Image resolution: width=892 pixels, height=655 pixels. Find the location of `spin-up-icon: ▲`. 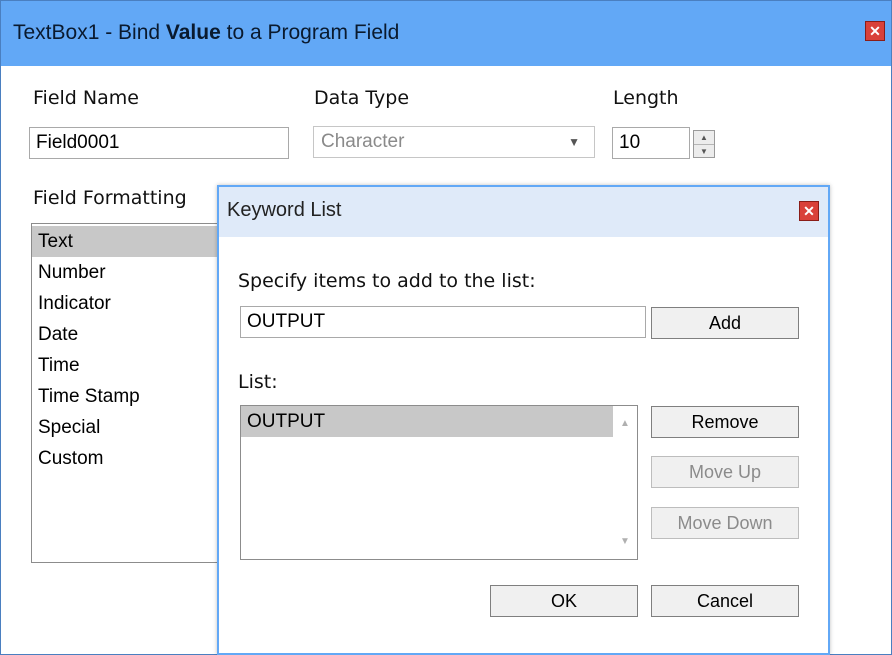

spin-up-icon: ▲ is located at coordinates (704, 138).